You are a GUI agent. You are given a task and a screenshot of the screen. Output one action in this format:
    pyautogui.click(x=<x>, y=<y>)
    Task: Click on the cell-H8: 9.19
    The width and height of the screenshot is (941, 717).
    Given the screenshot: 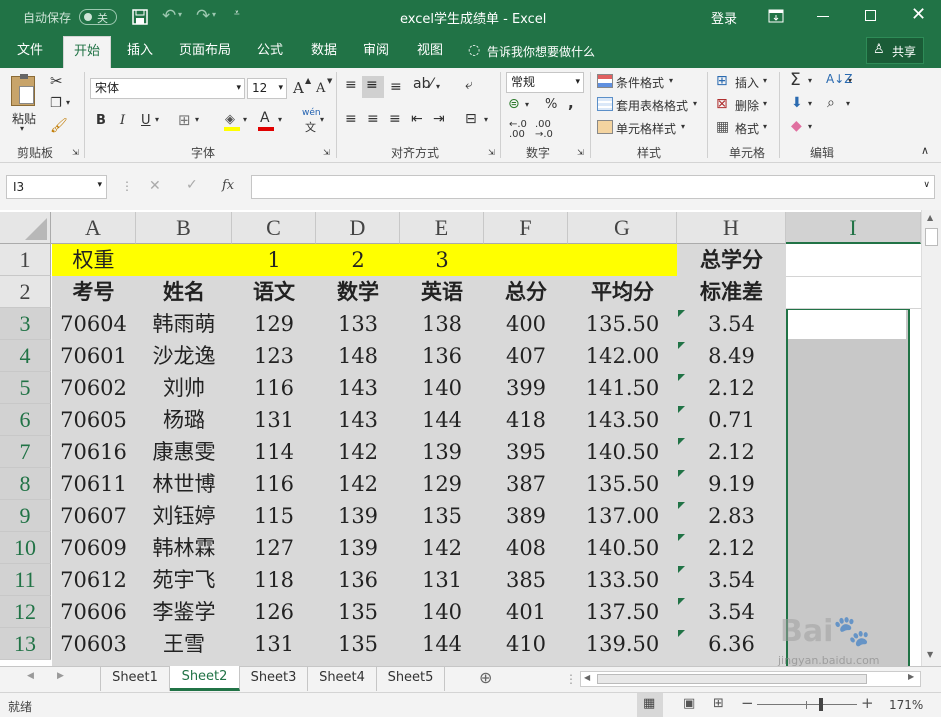 What is the action you would take?
    pyautogui.click(x=731, y=484)
    